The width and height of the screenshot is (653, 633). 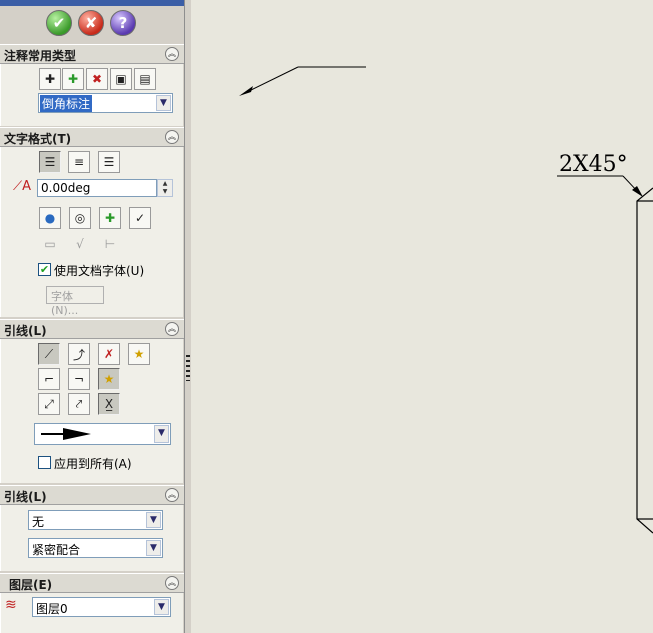 I want to click on check-icon: ✔, so click(x=59, y=23).